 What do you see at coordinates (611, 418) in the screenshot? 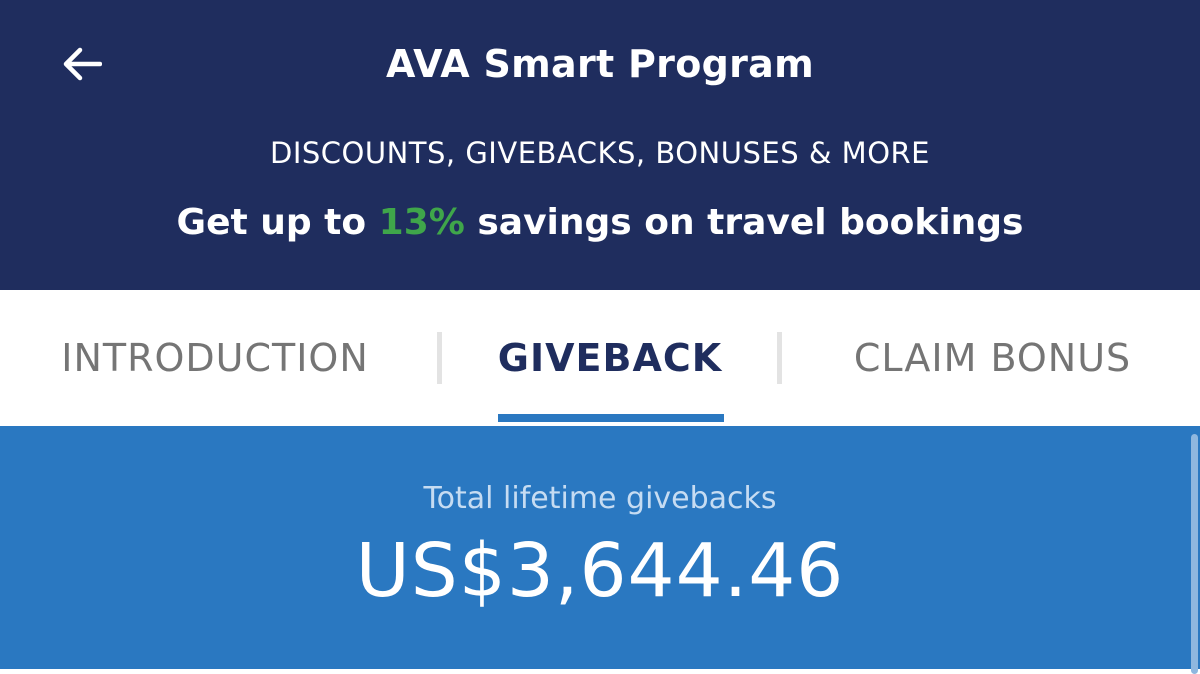
I see `active-tab-indicator` at bounding box center [611, 418].